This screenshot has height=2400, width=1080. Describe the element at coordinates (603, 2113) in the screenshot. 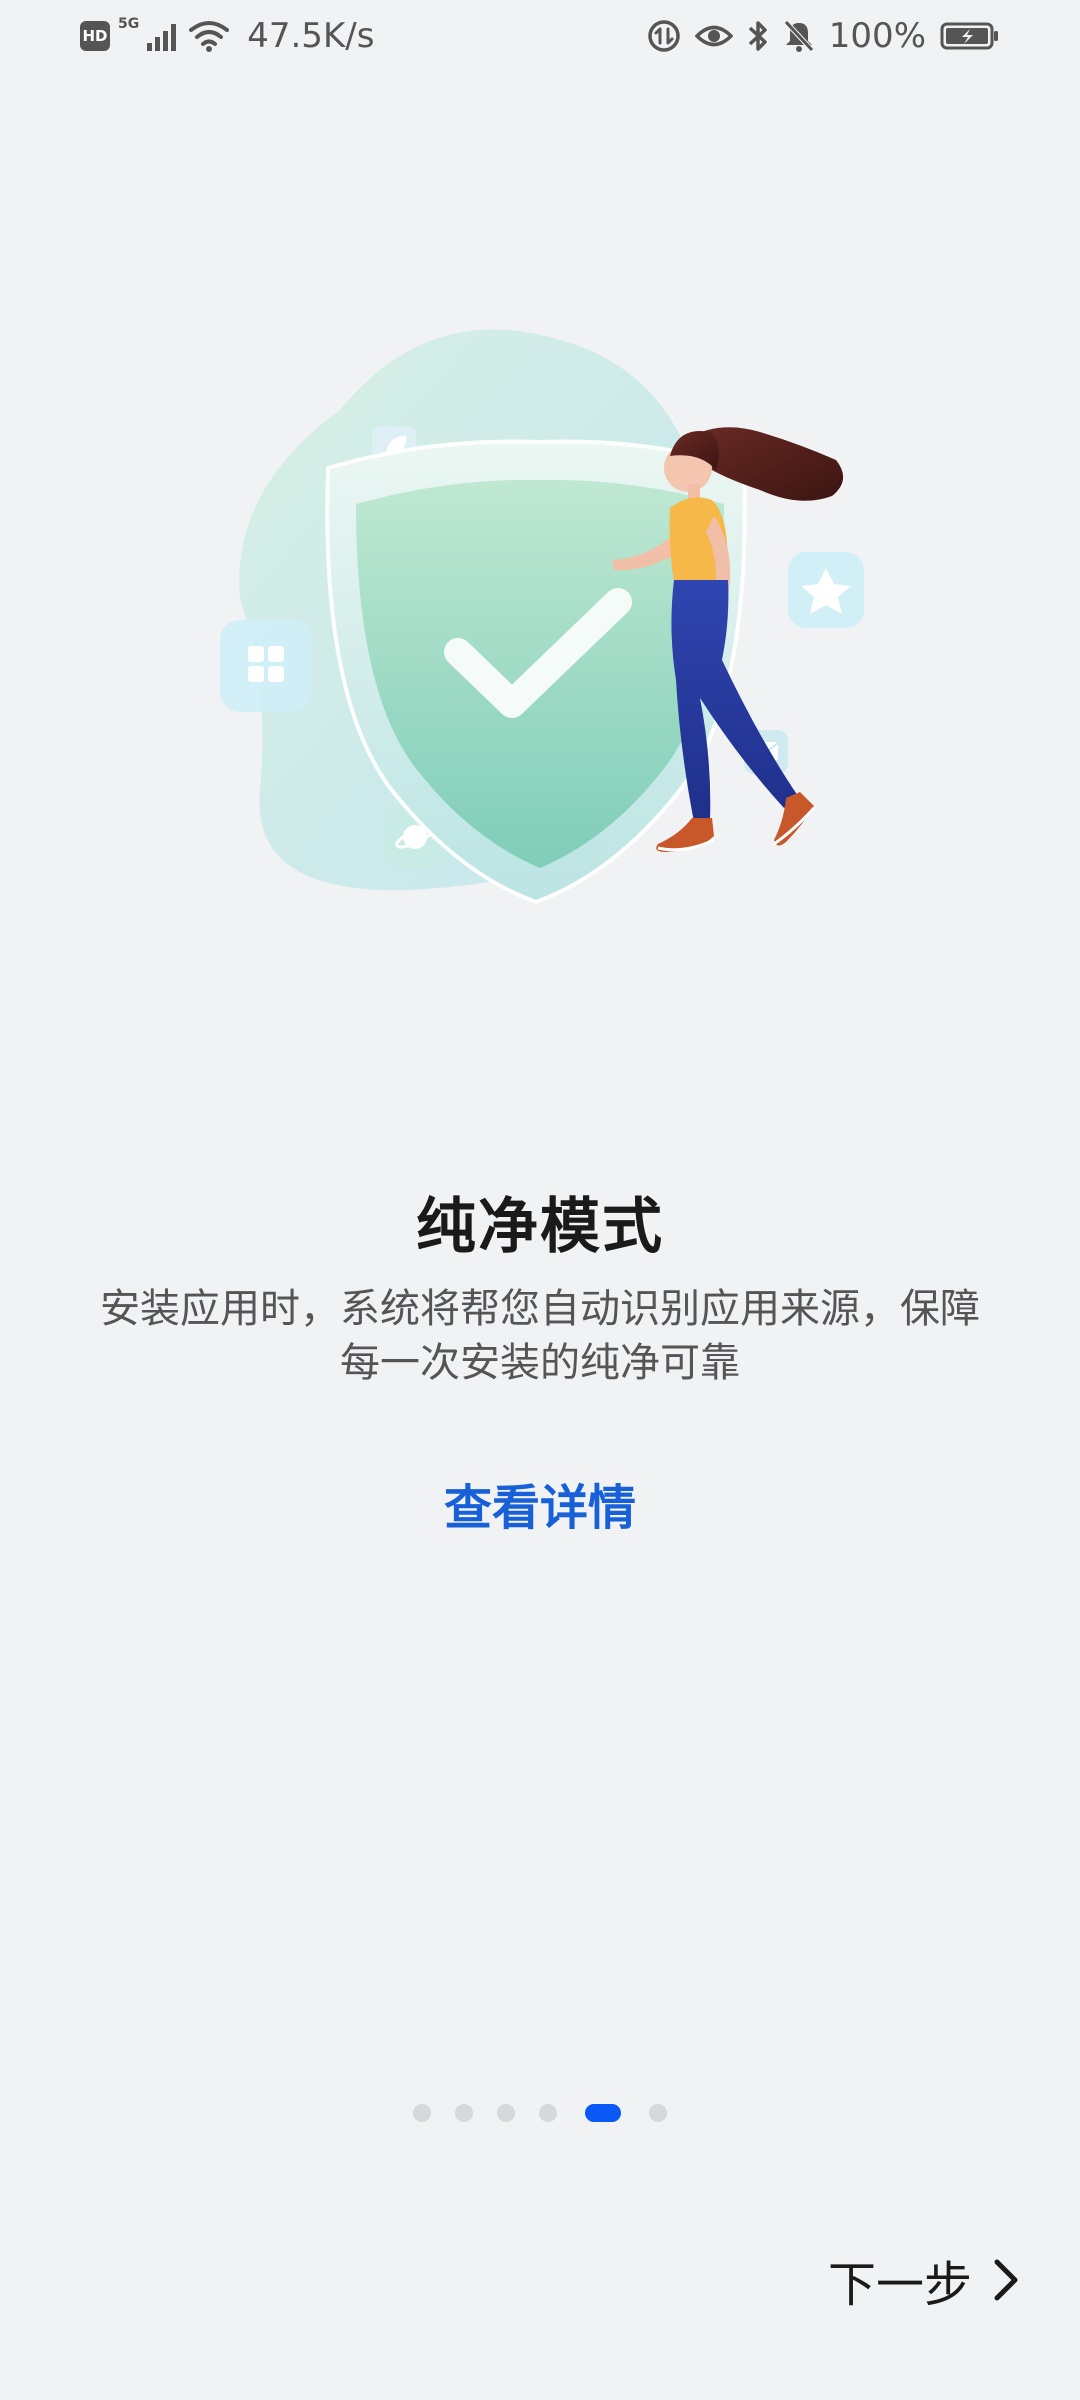

I see `page-dot-5-active` at that location.